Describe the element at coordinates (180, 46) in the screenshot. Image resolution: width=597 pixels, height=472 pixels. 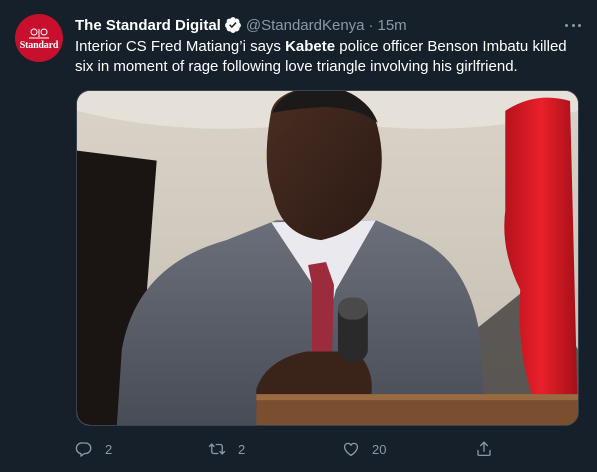
I see `tweet-text-before: Interior CS Fred Matiang’i says` at that location.